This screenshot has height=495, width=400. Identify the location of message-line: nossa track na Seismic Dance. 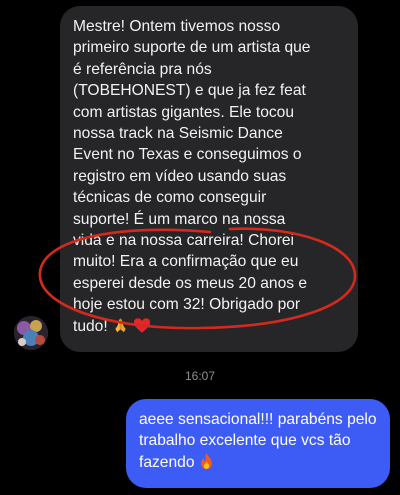
(178, 134).